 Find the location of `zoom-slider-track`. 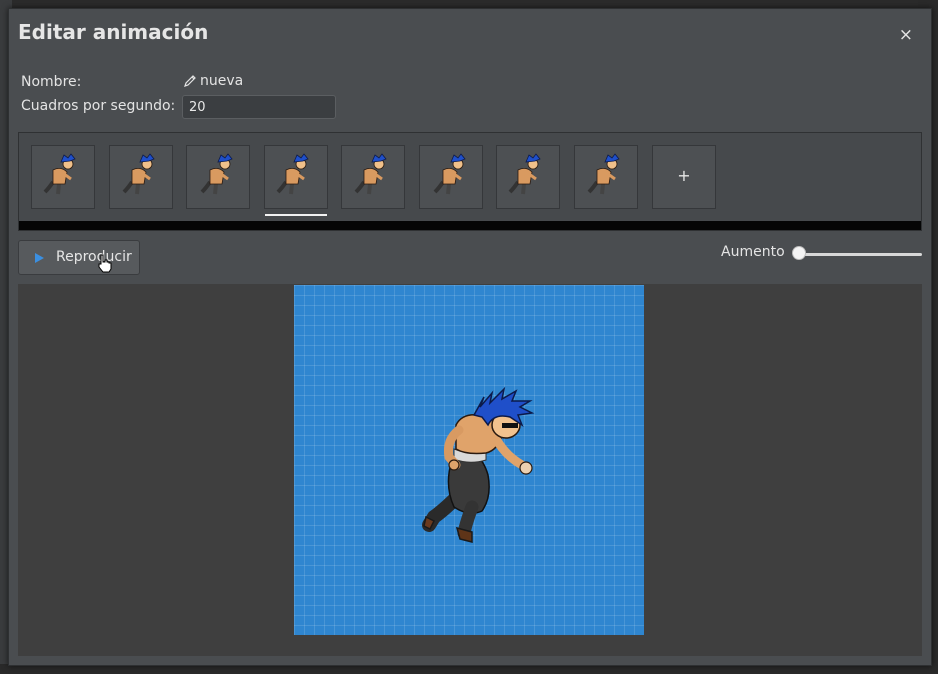

zoom-slider-track is located at coordinates (861, 254).